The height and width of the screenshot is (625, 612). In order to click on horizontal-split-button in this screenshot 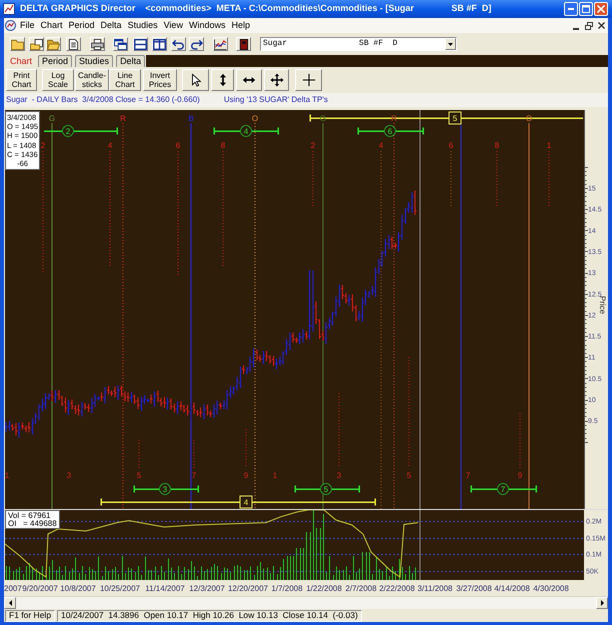, I will do `click(140, 44)`.